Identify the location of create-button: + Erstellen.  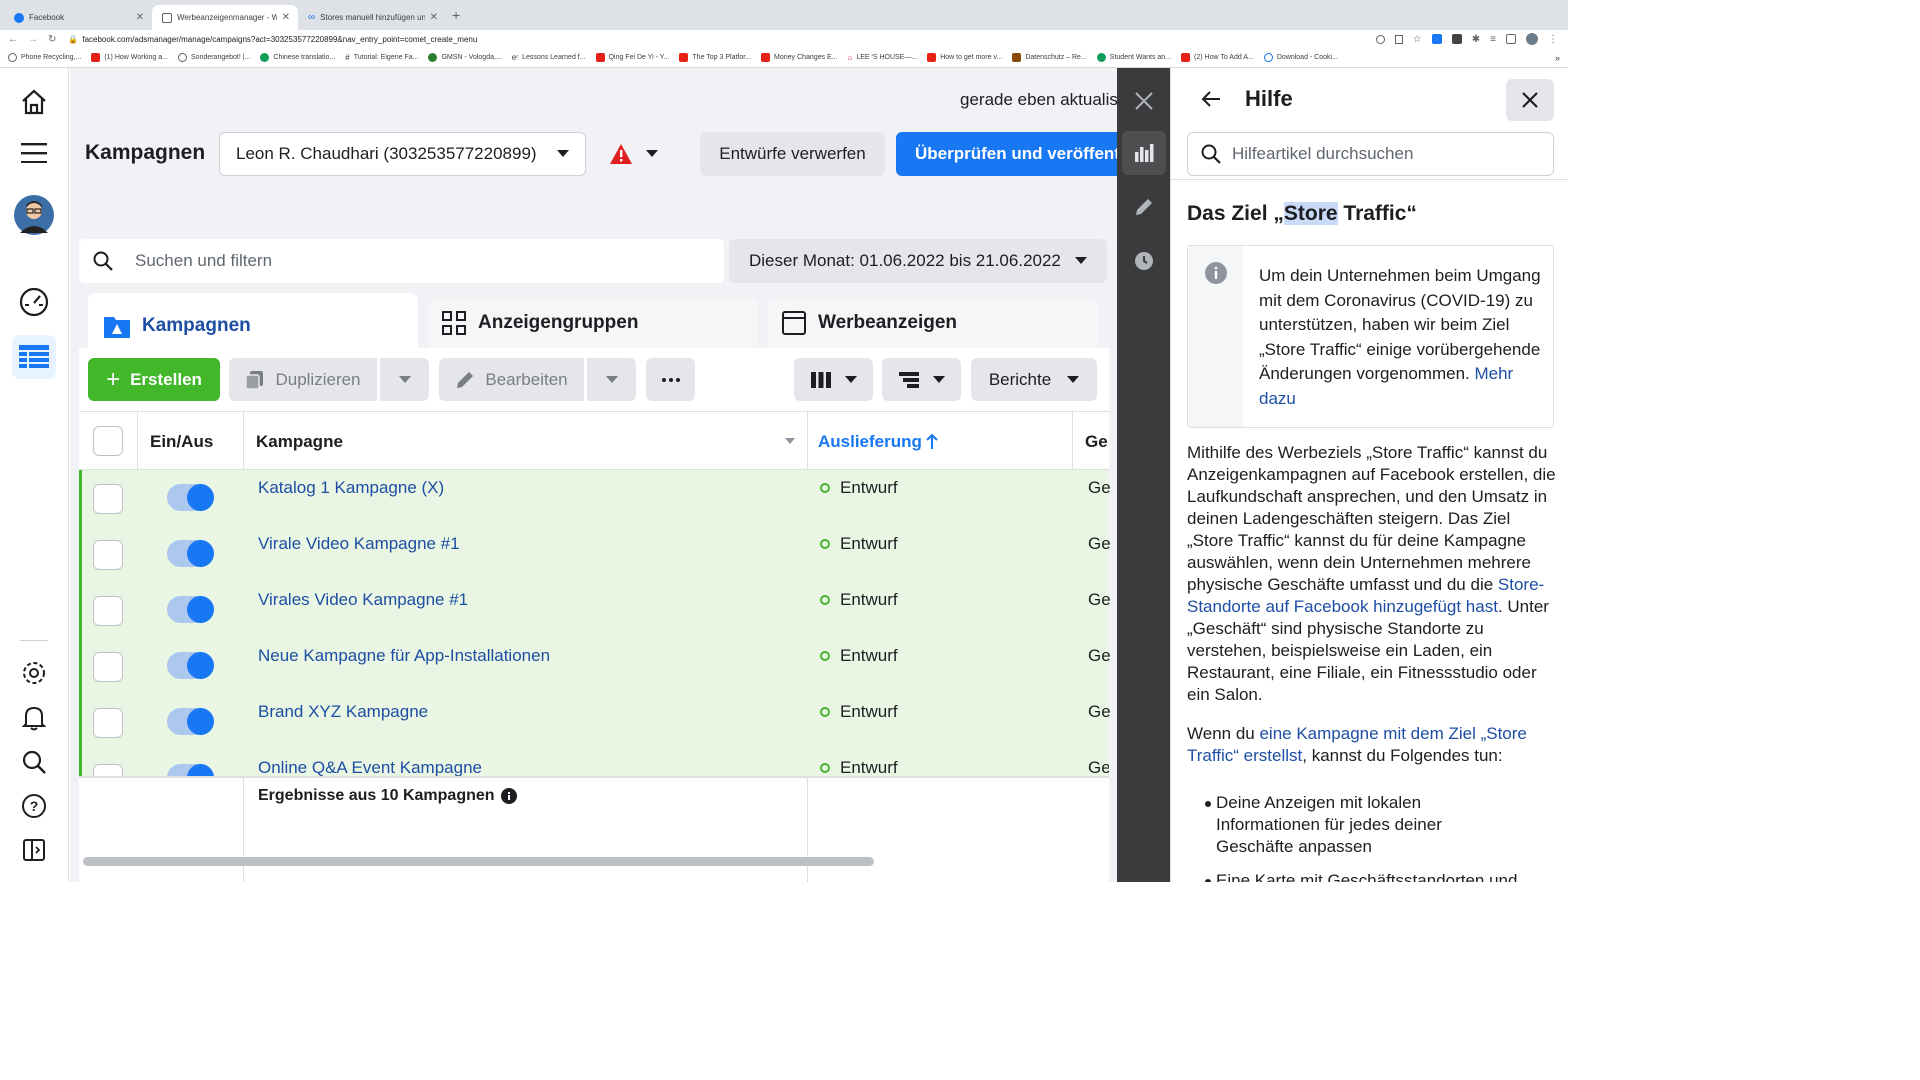
(154, 379).